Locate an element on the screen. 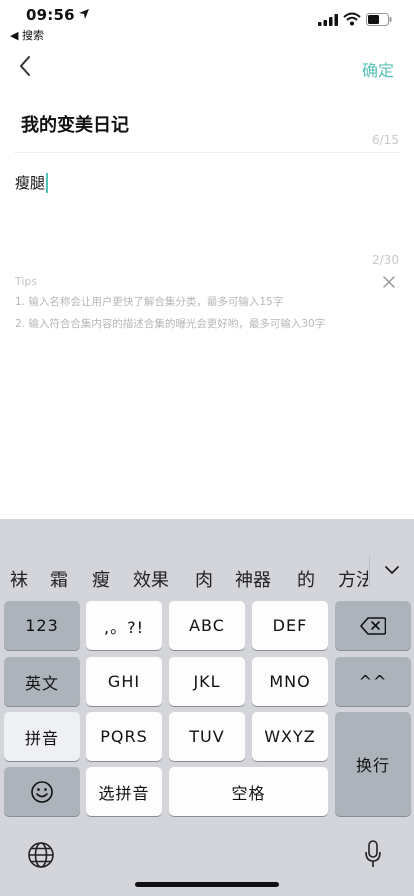  key-pinyin: 拼音 is located at coordinates (42, 736).